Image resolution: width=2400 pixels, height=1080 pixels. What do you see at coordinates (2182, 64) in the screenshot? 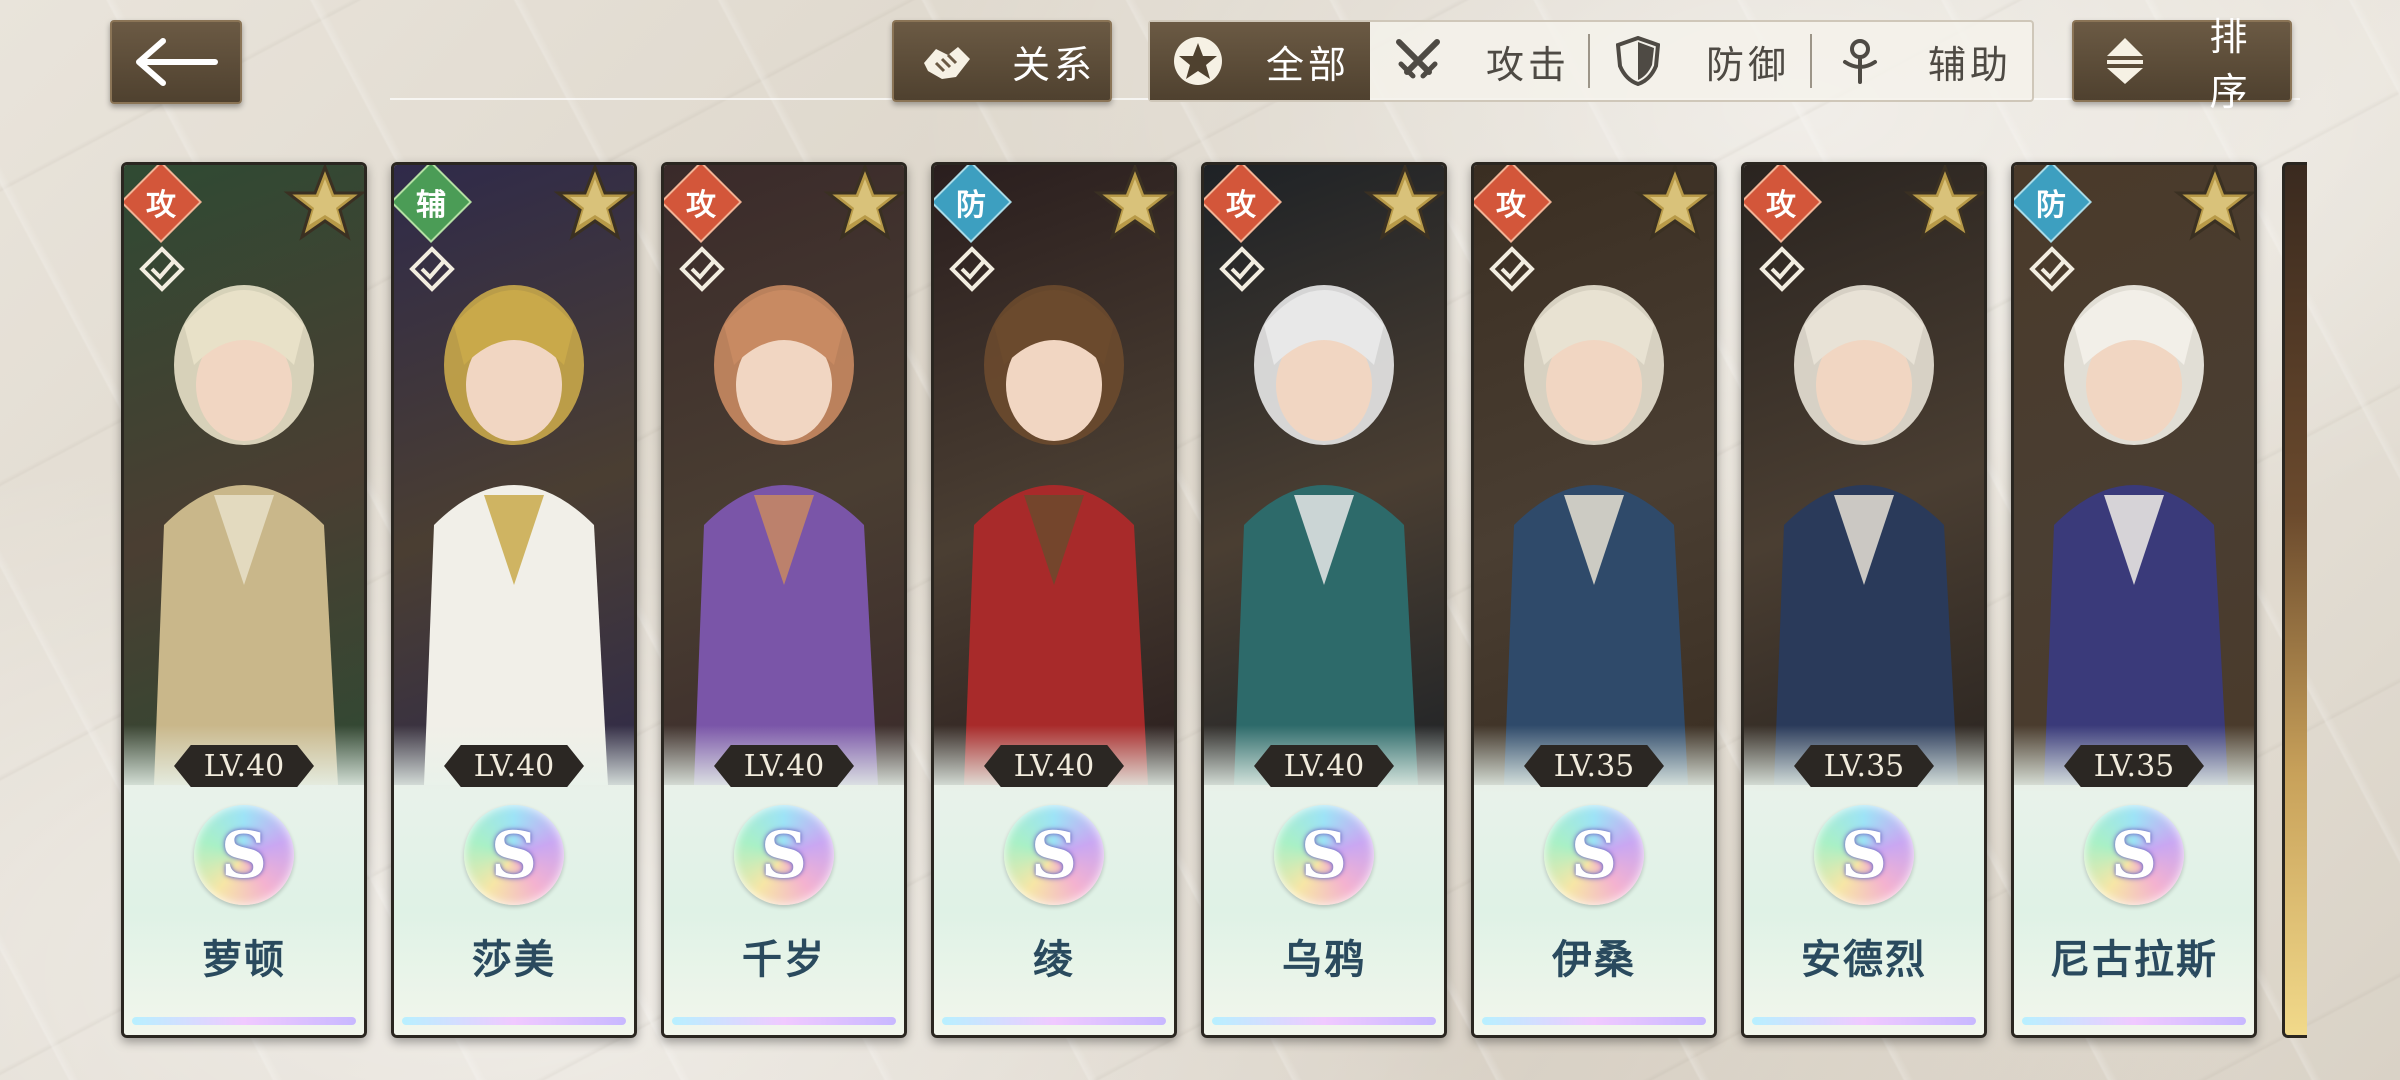
I see `sort-button: 排序` at bounding box center [2182, 64].